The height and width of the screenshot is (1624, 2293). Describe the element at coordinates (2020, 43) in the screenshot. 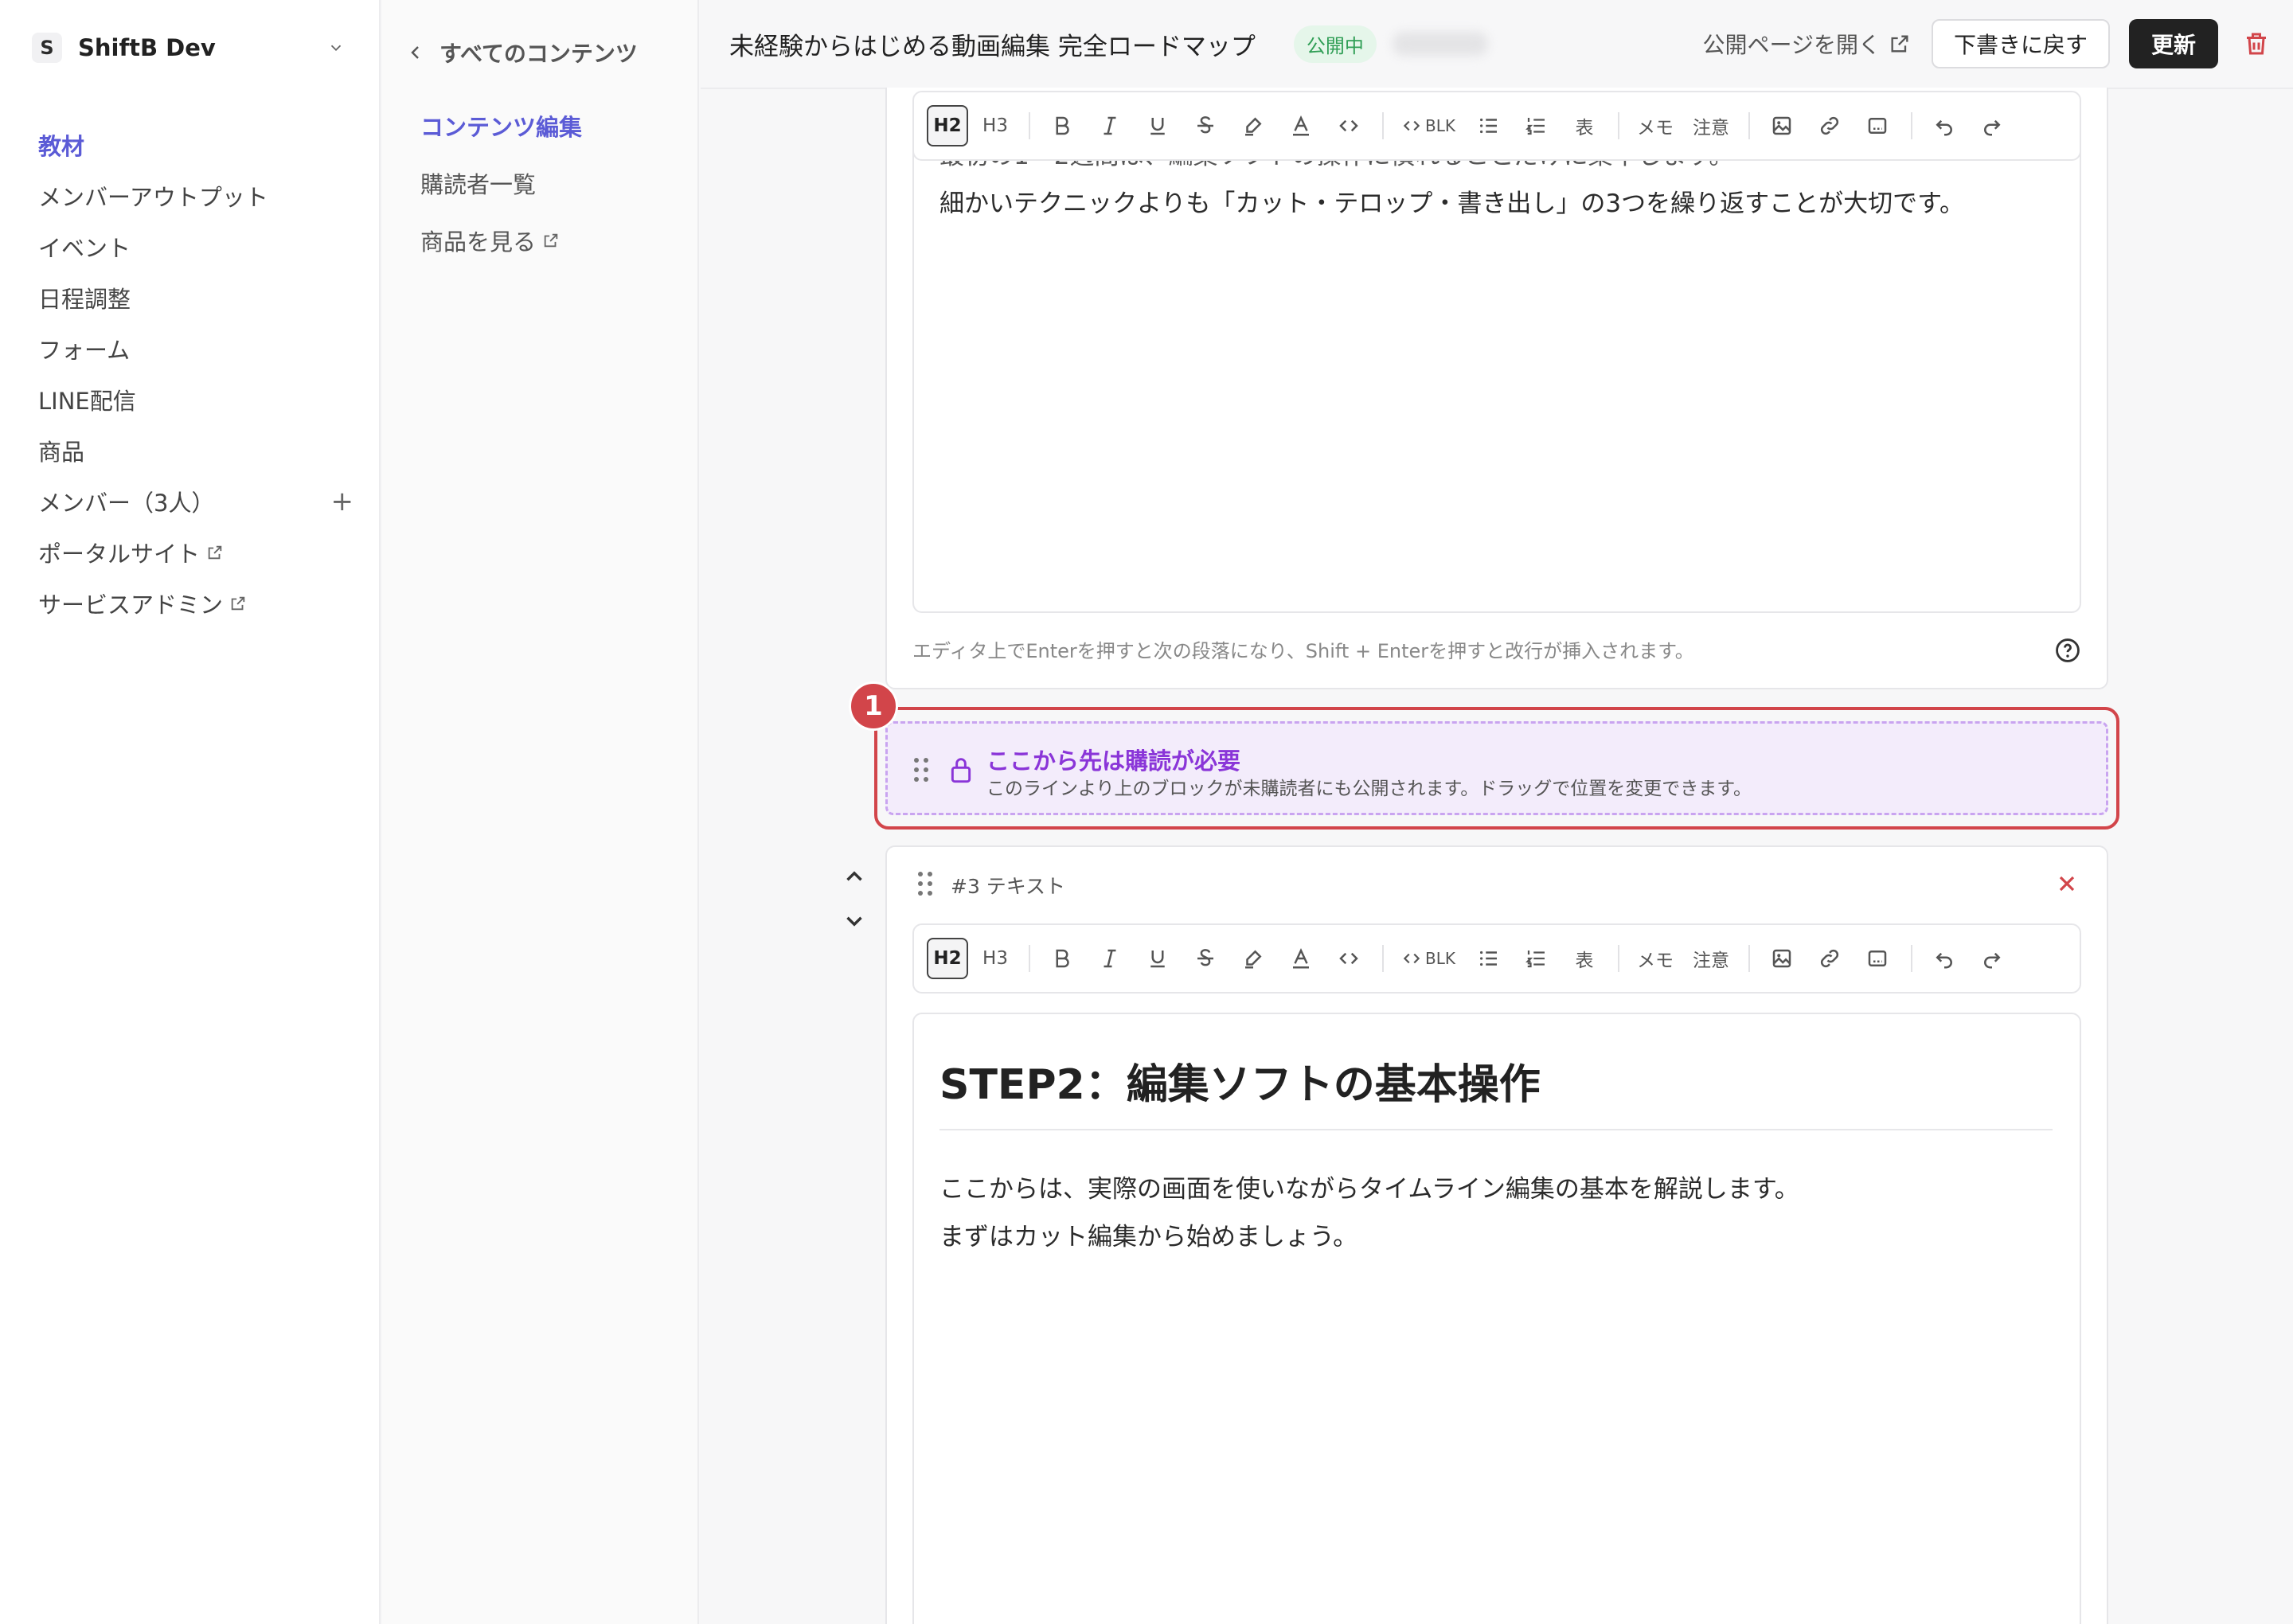

I see `revert-to-draft-button: 下書きに戻す` at that location.